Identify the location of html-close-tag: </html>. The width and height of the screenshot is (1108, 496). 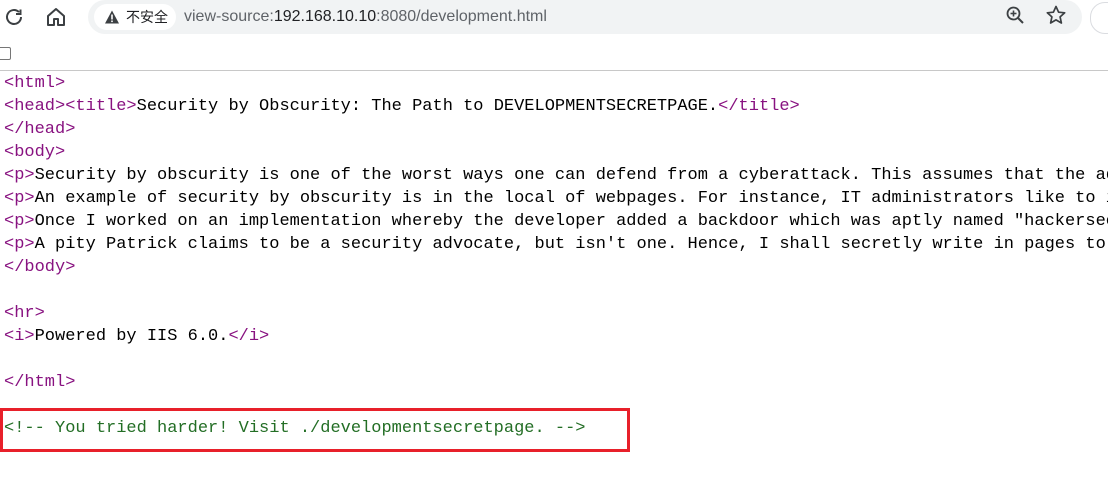
(40, 382).